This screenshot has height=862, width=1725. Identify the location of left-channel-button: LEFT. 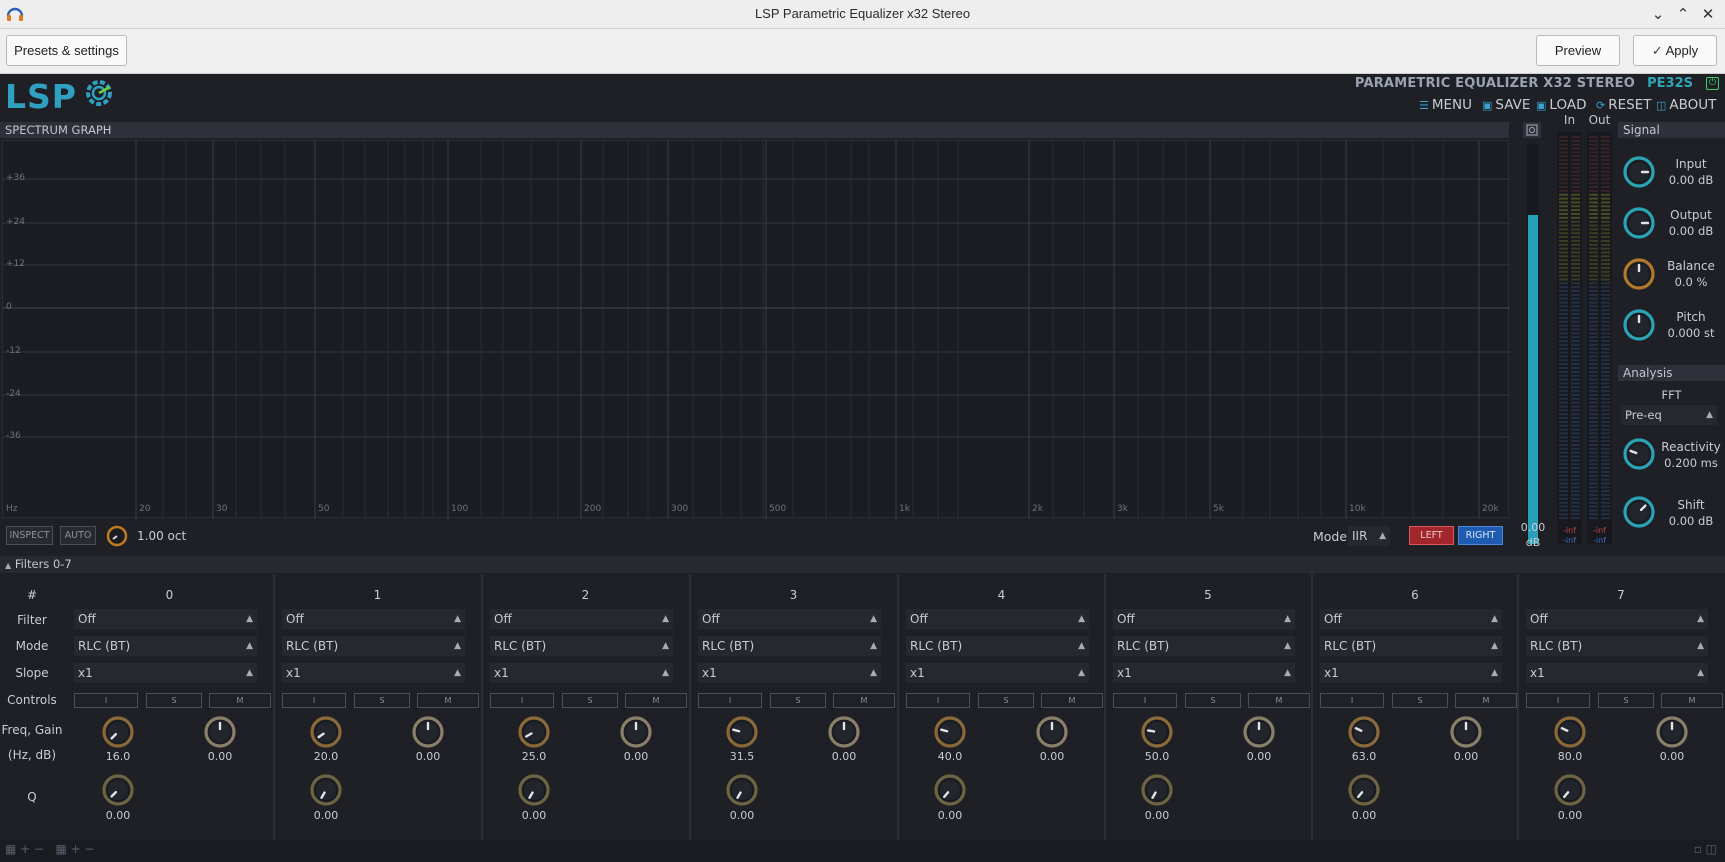
(1431, 535).